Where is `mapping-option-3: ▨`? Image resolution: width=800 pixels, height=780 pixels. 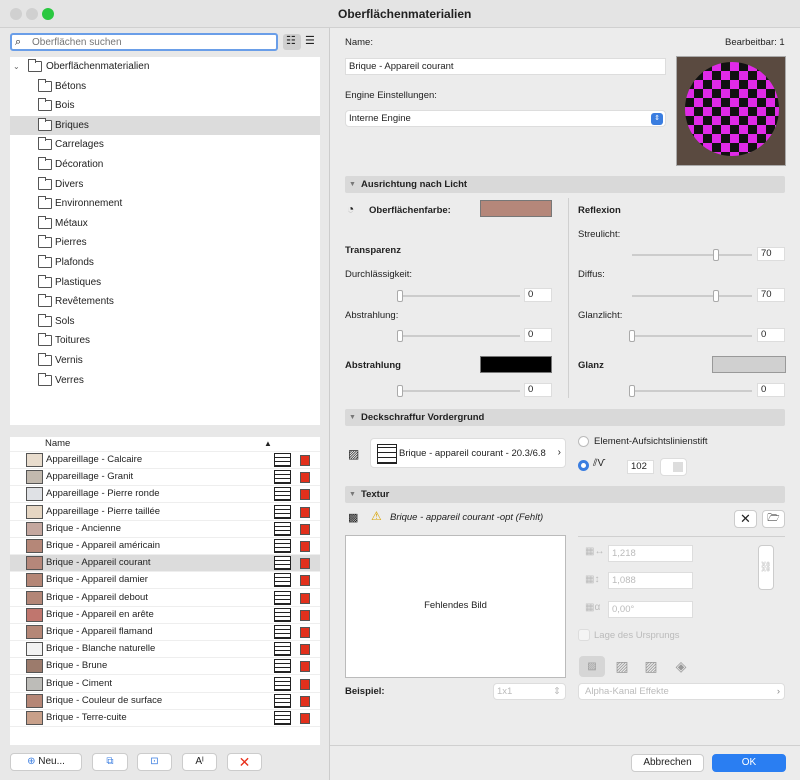
mapping-option-3: ▨ is located at coordinates (651, 666).